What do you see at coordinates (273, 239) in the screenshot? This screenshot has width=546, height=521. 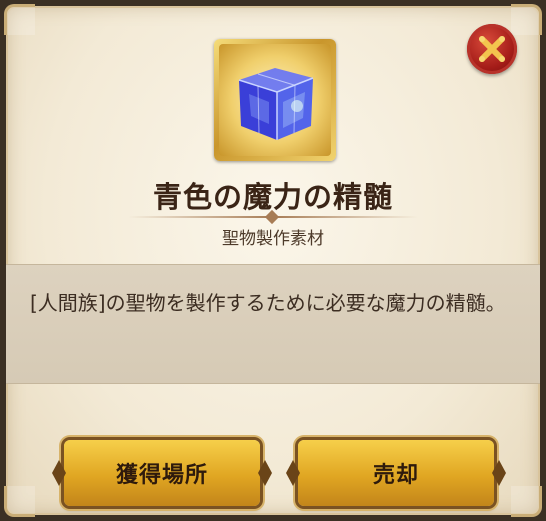 I see `item-category: 聖物製作素材` at bounding box center [273, 239].